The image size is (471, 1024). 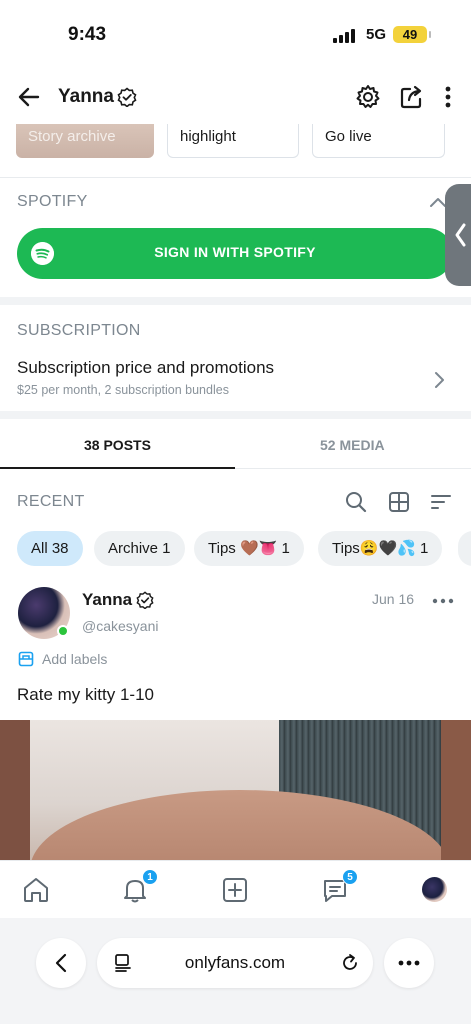 What do you see at coordinates (117, 445) in the screenshot?
I see `tab-posts: 38 POSTS` at bounding box center [117, 445].